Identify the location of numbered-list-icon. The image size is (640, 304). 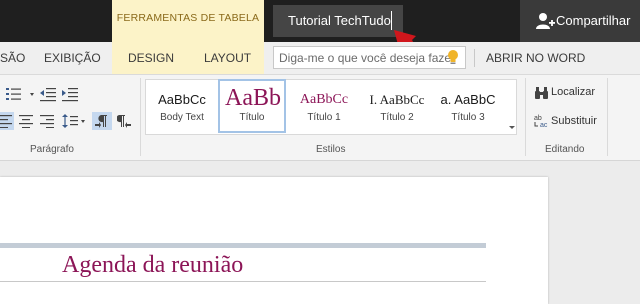
(21, 94).